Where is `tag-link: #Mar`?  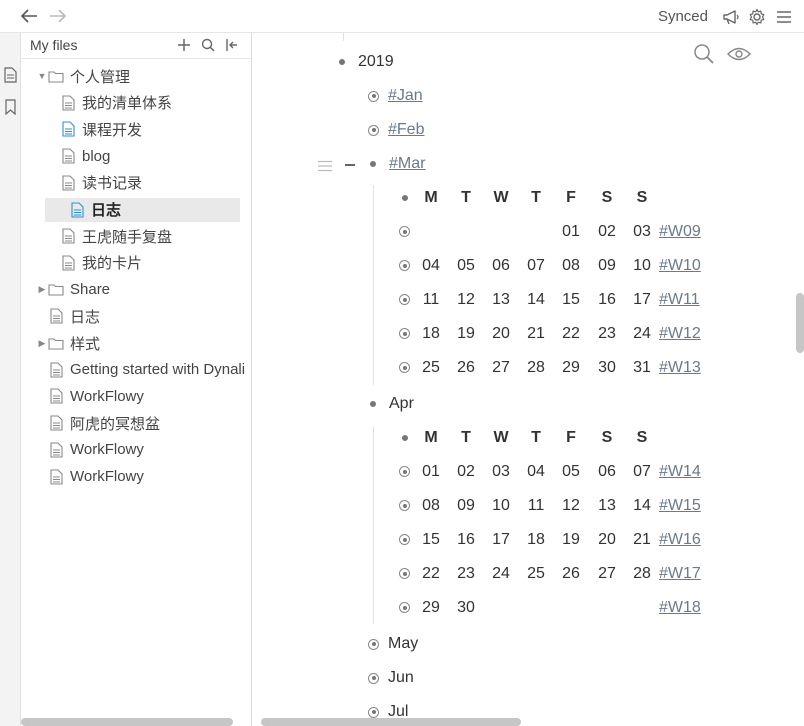 tag-link: #Mar is located at coordinates (407, 164).